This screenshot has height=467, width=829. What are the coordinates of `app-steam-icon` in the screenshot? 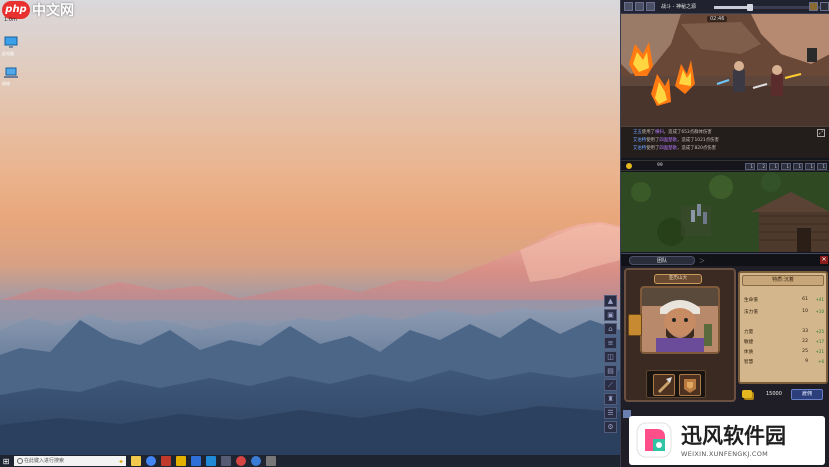 It's located at (226, 461).